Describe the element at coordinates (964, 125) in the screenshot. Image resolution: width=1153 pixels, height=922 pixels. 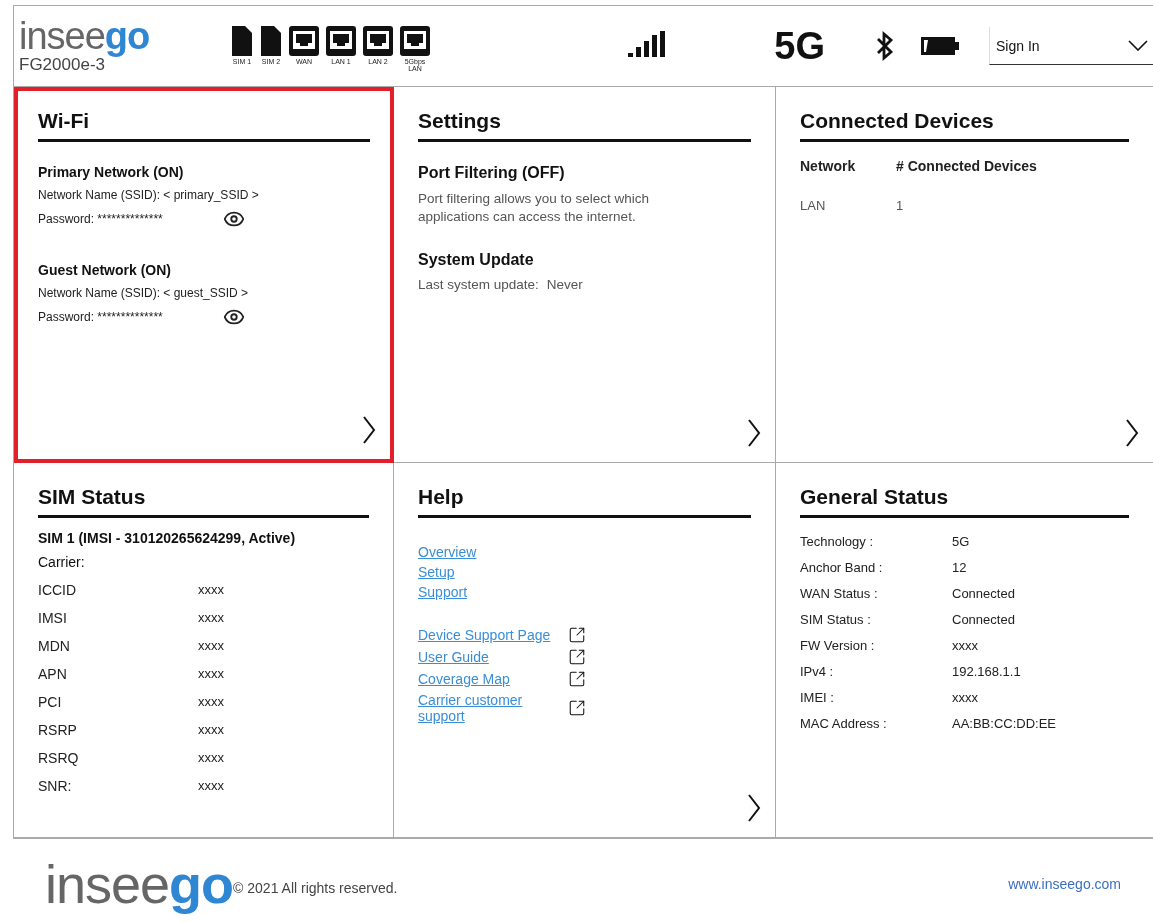
I see `card-title: Connected Devices` at that location.